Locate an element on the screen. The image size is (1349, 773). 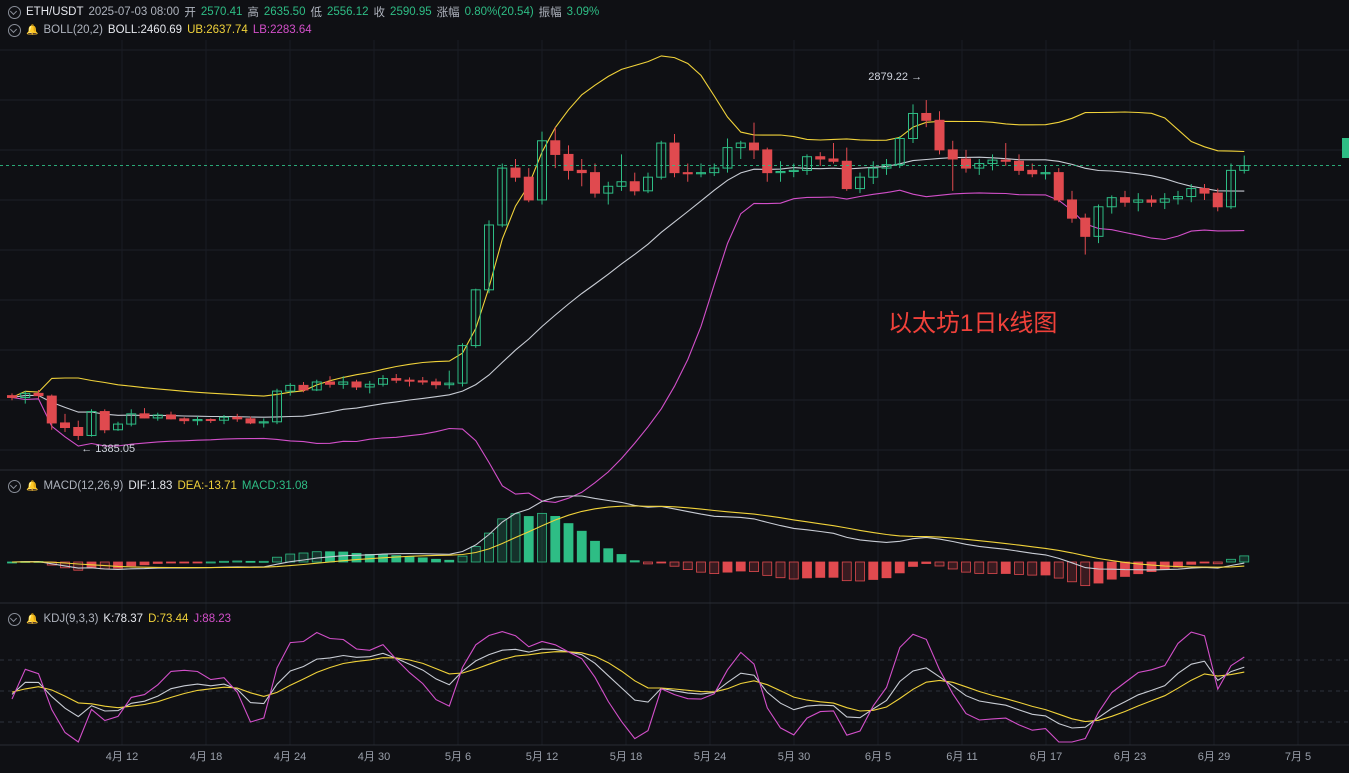
low-value: 2556.12 is located at coordinates (347, 12).